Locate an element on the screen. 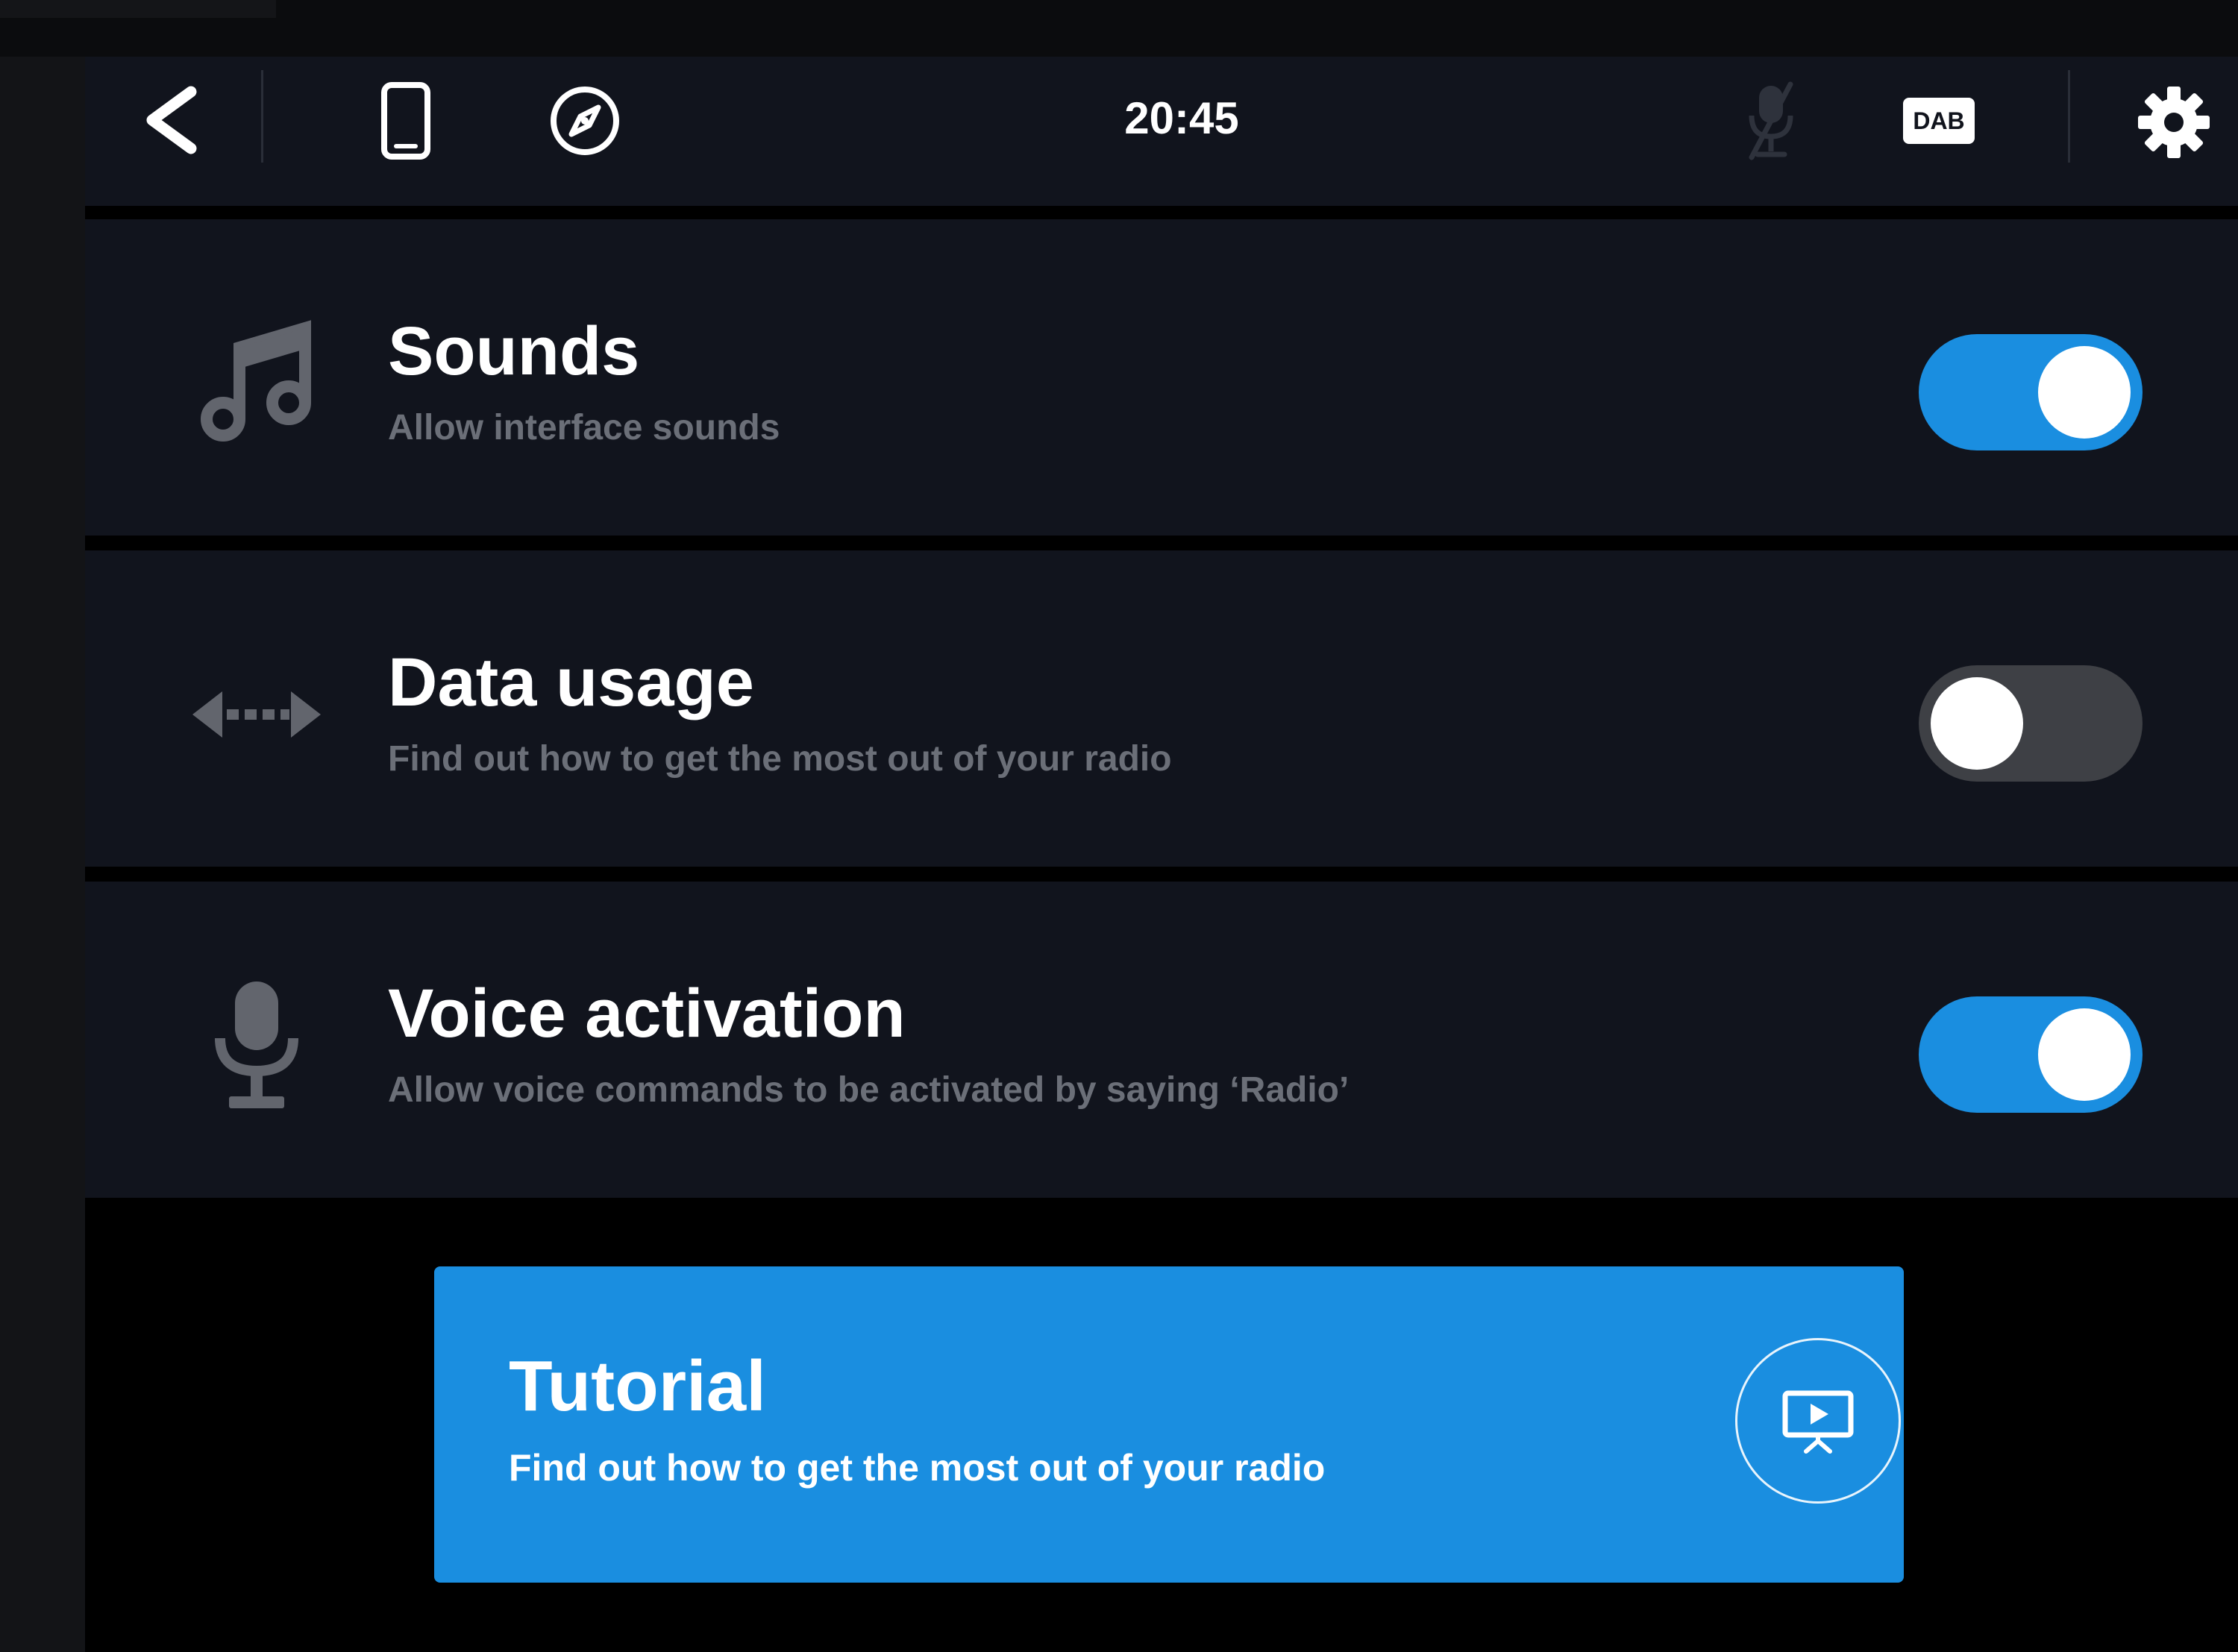 This screenshot has height=1652, width=2238. setting-title-sounds: Sounds is located at coordinates (514, 351).